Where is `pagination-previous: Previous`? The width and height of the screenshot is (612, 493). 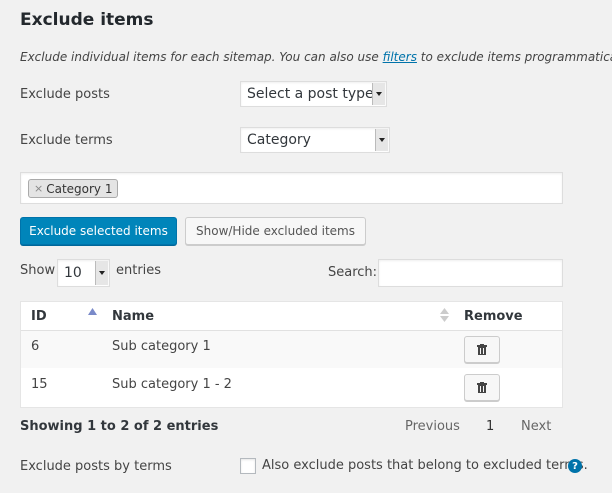
pagination-previous: Previous is located at coordinates (432, 426).